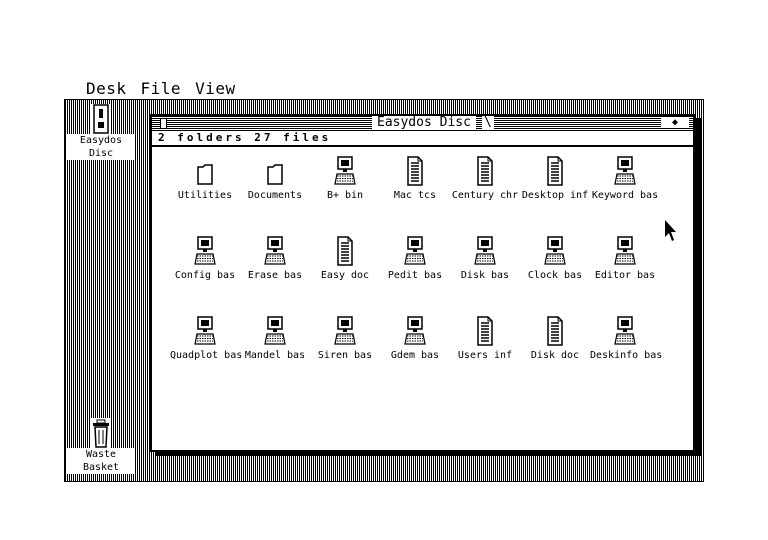 The width and height of the screenshot is (768, 540). I want to click on file-item: Quadplot bas, so click(206, 338).